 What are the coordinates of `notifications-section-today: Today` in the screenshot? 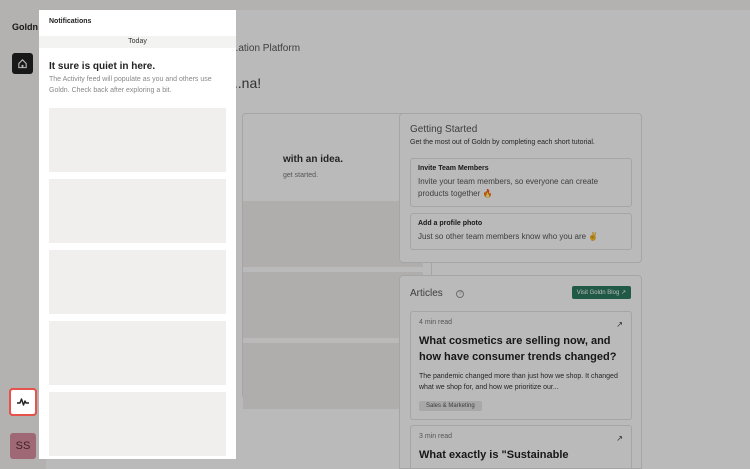 It's located at (137, 42).